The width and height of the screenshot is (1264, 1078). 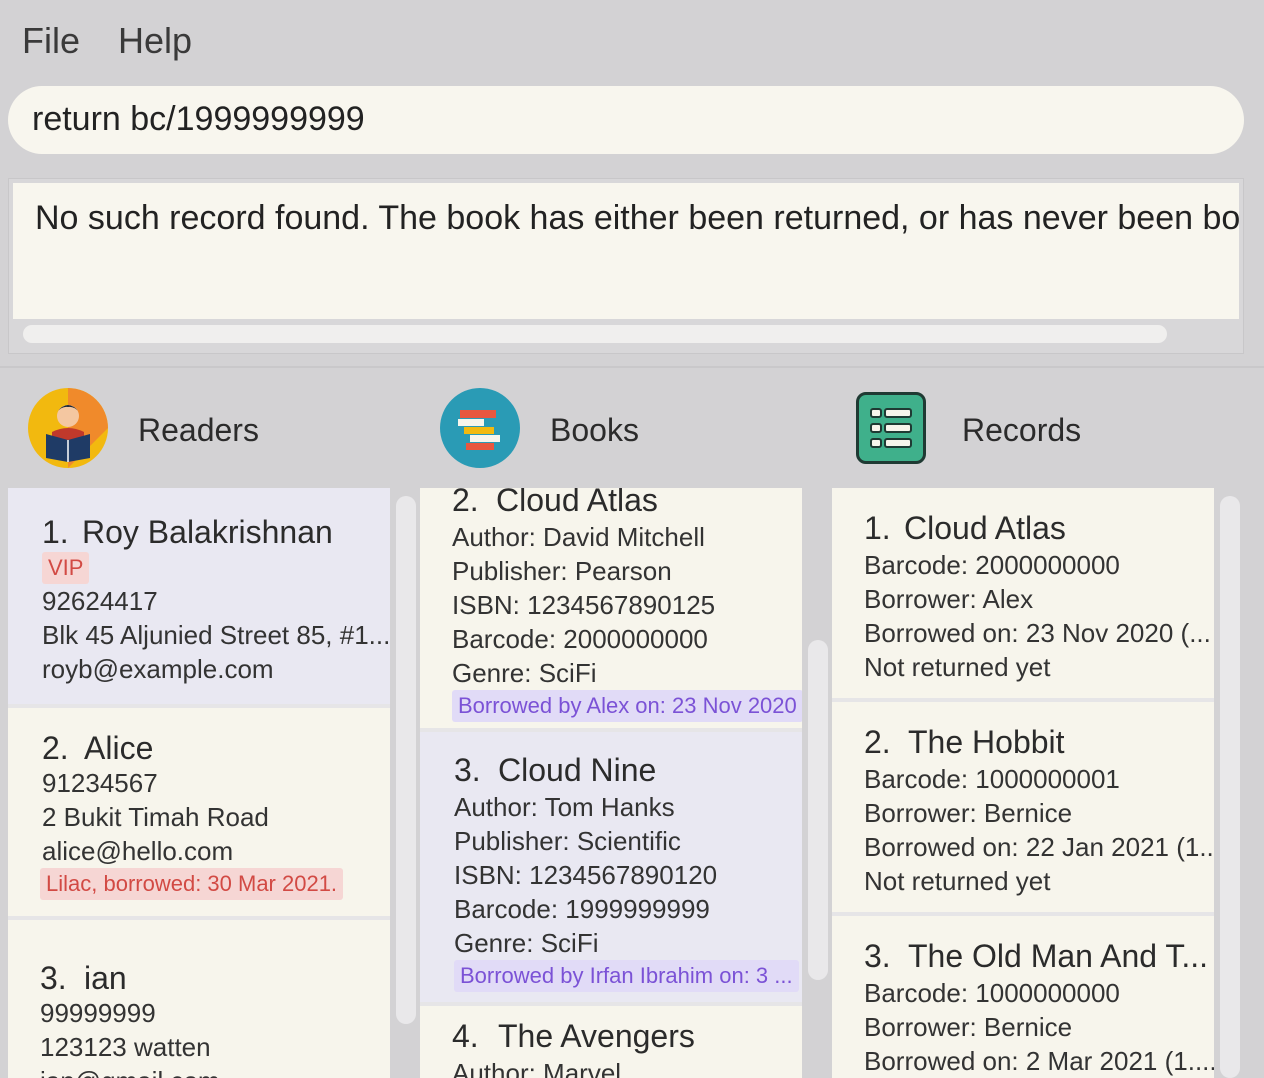 I want to click on record-name: The Hobbit, so click(x=986, y=742).